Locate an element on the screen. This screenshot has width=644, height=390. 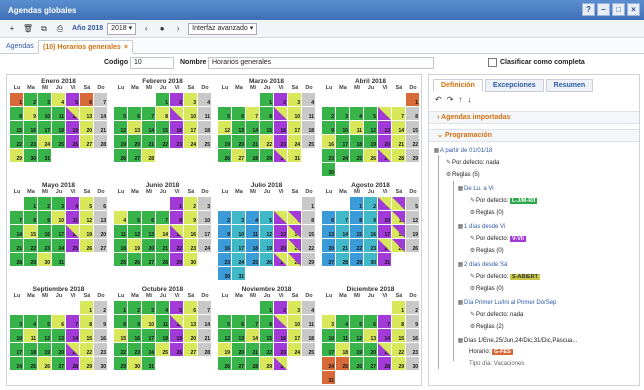
close-icon: × is located at coordinates (633, 9).